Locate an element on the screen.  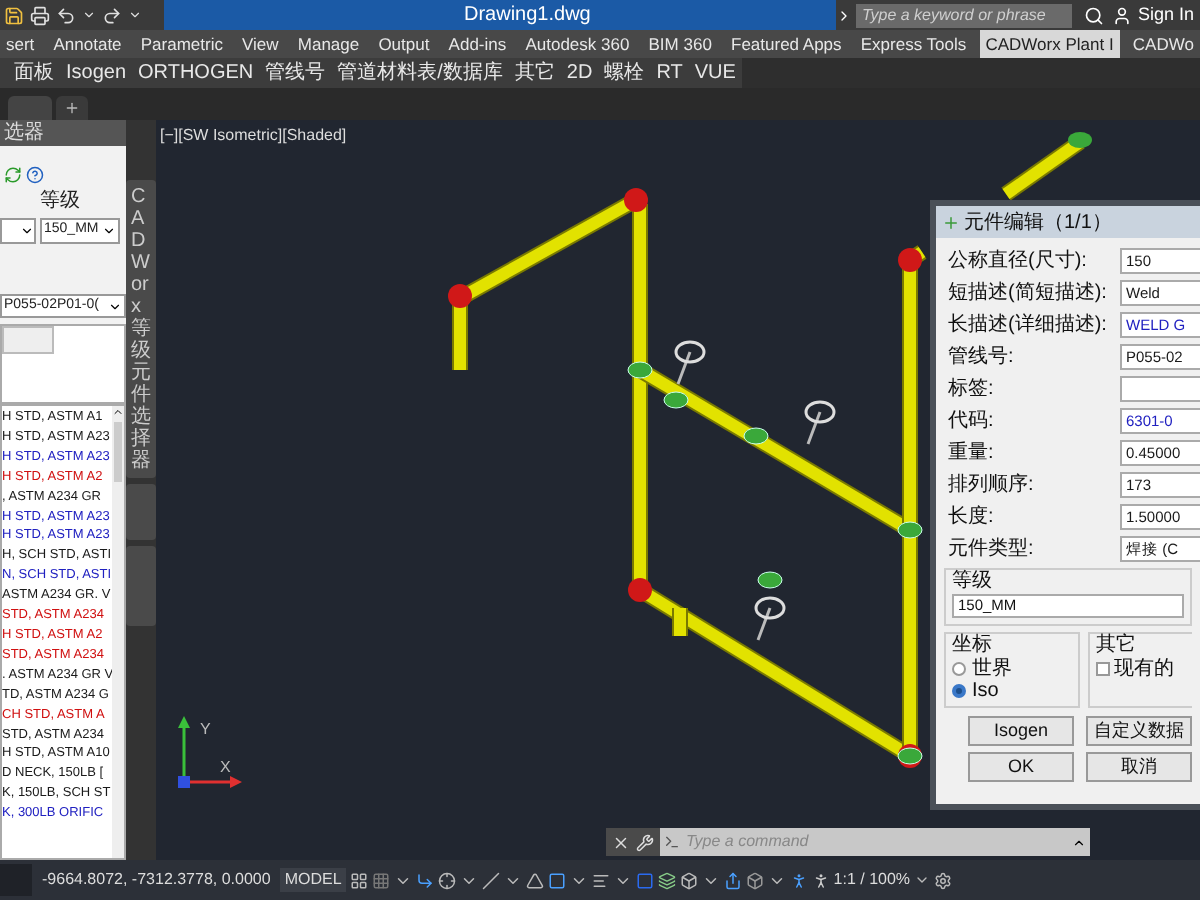
plus-icon is located at coordinates (72, 108).